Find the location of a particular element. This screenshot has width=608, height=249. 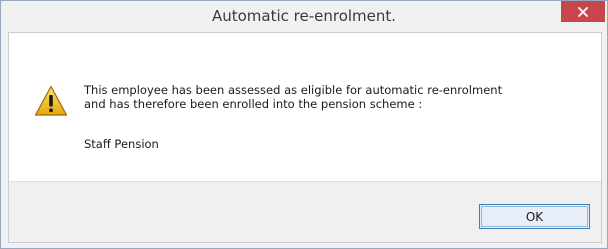

ok-button: OK is located at coordinates (534, 216).